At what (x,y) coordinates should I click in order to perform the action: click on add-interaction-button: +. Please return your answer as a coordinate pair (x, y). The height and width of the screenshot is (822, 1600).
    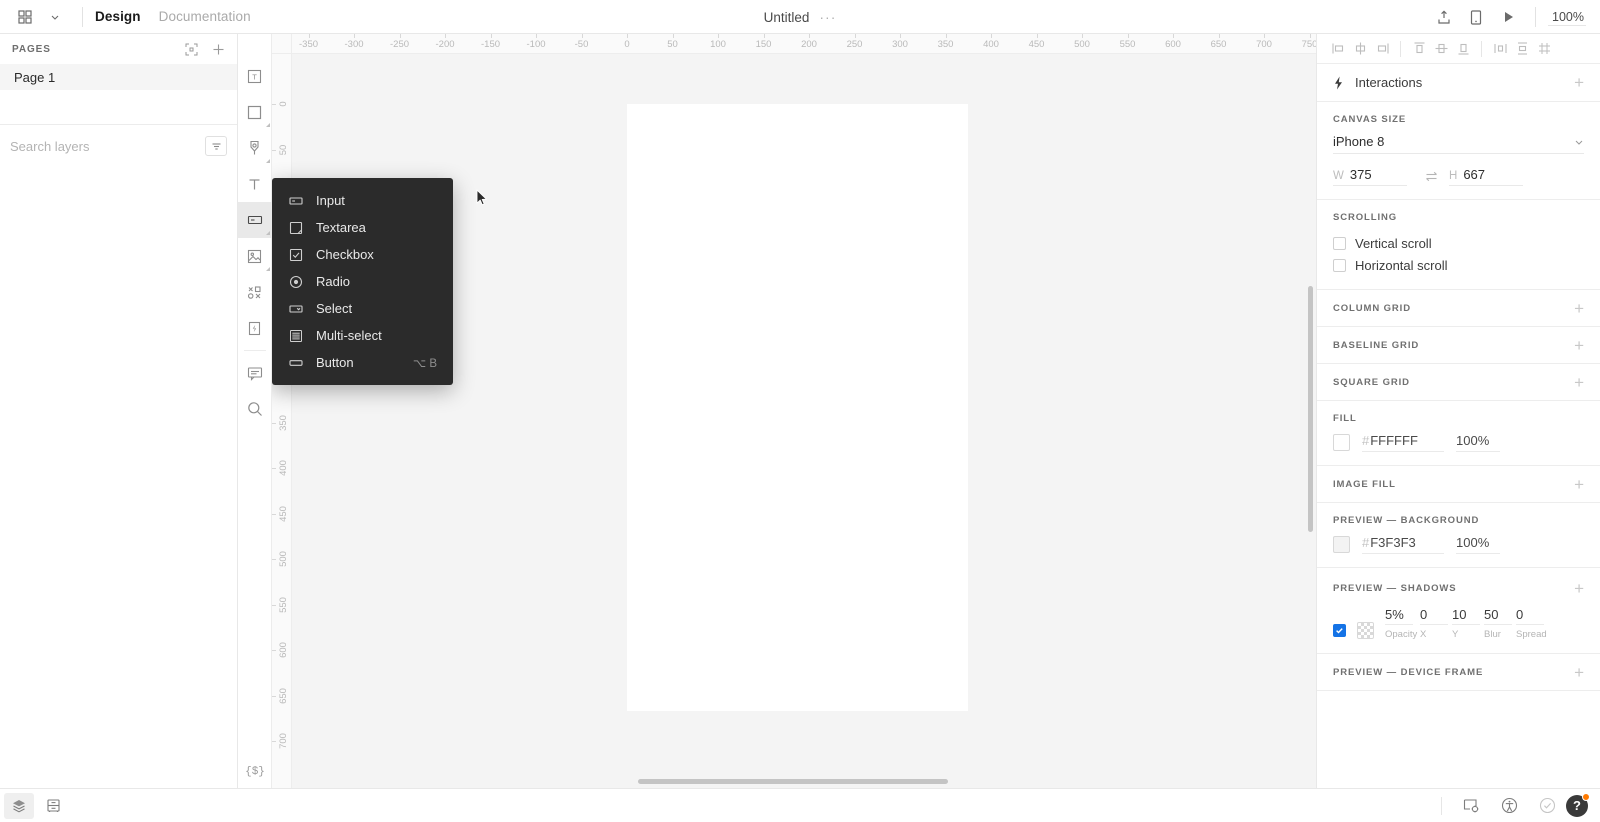
    Looking at the image, I should click on (1579, 82).